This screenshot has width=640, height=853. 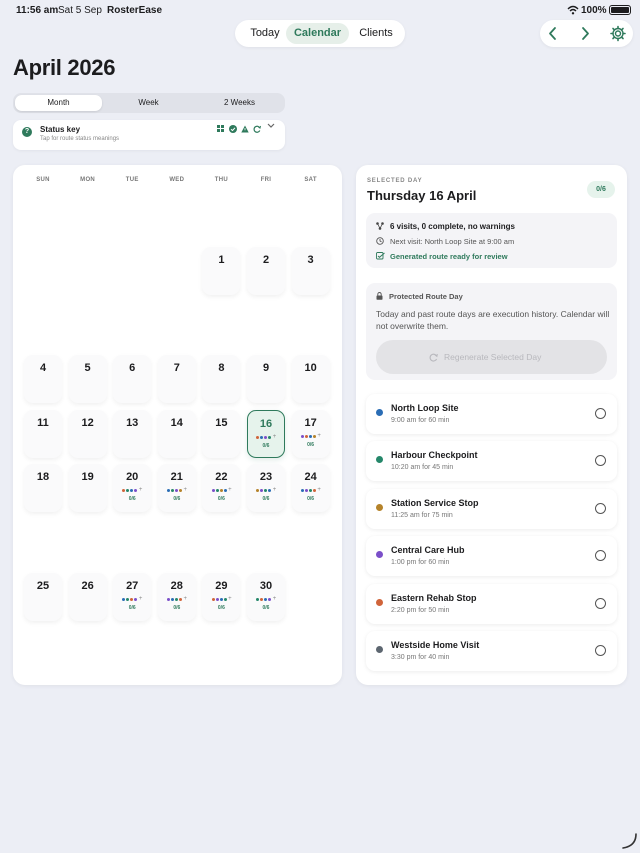 I want to click on calendar-day-5: 5, so click(x=87, y=379).